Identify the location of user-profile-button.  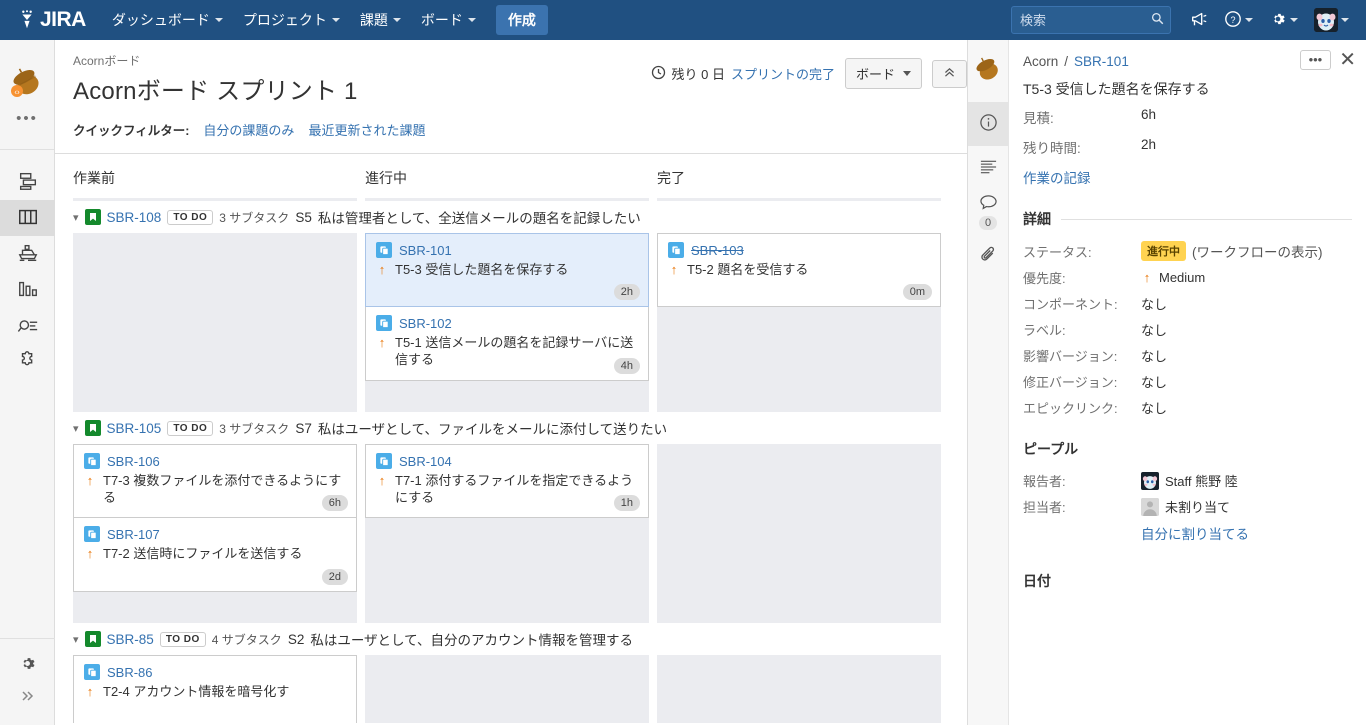
(1331, 20).